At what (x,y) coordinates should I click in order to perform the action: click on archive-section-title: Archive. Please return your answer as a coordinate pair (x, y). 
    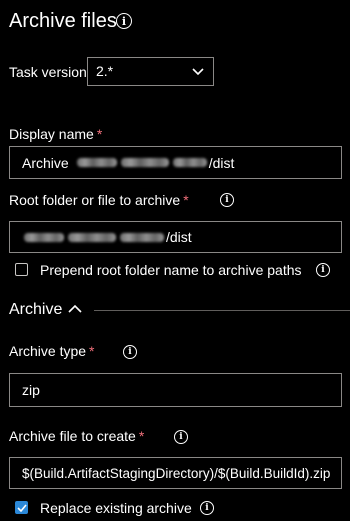
    Looking at the image, I should click on (36, 309).